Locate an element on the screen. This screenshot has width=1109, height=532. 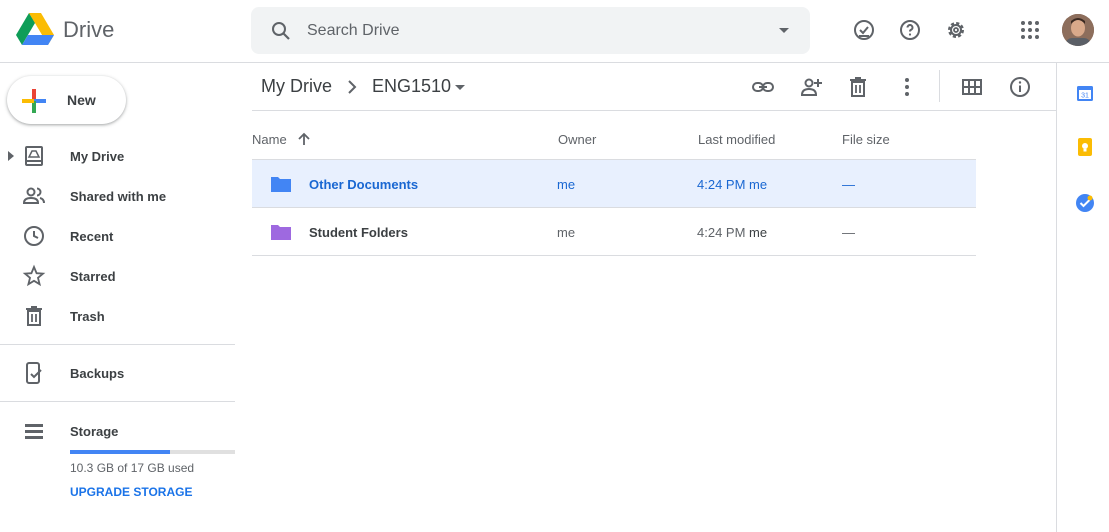
column-header-last-modified: Last modified is located at coordinates (736, 139).